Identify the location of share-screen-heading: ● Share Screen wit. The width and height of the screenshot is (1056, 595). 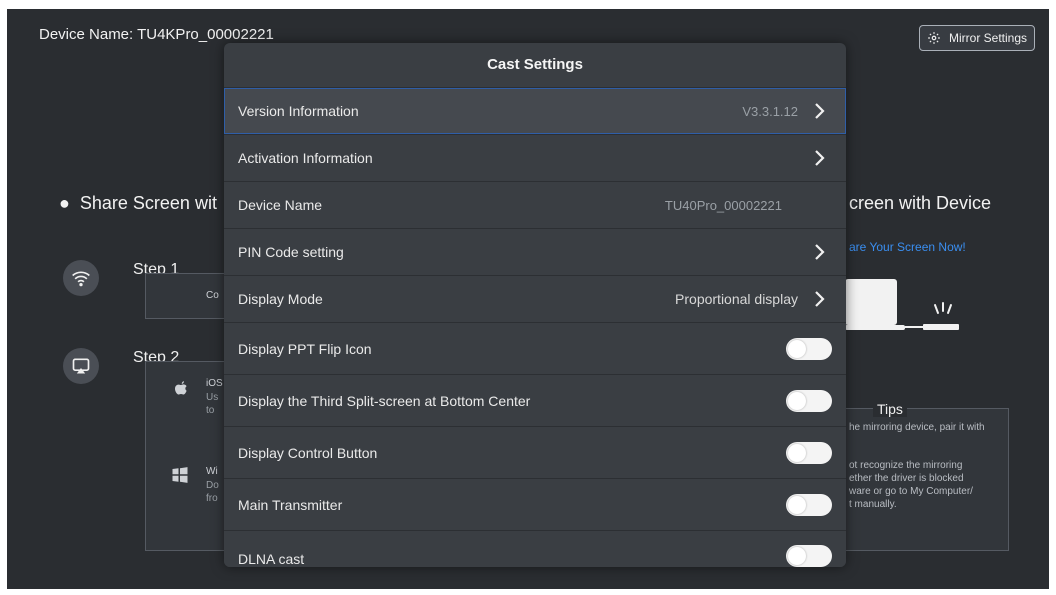
(138, 203).